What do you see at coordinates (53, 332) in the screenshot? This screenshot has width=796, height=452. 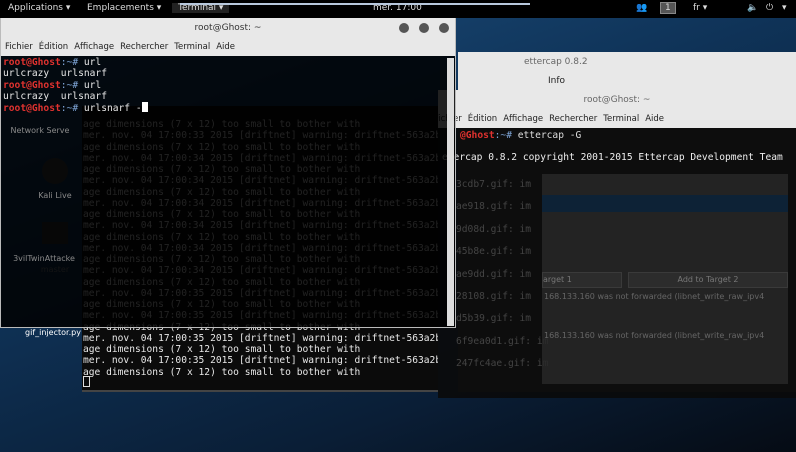 I see `desktop-icon-gif-injector: gif_injector.py` at bounding box center [53, 332].